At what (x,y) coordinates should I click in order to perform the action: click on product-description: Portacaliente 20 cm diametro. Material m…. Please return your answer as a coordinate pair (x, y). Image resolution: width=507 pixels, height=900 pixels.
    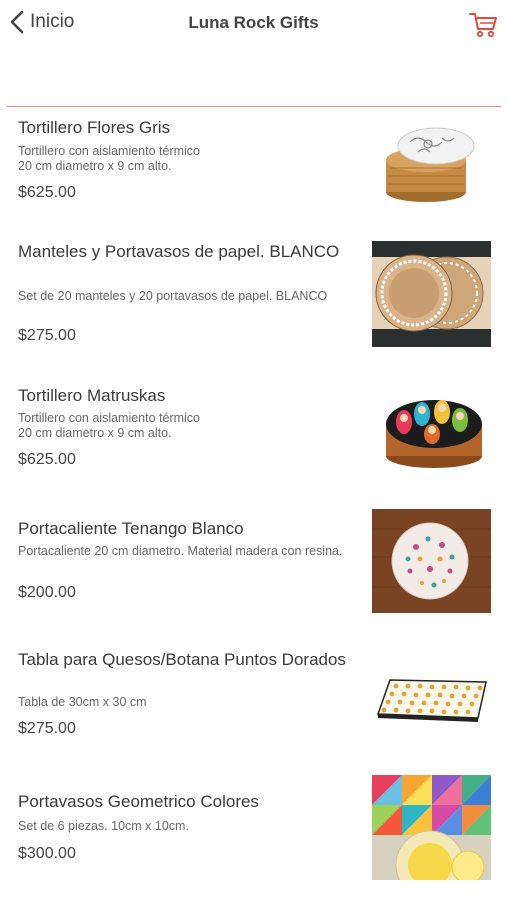
    Looking at the image, I should click on (180, 551).